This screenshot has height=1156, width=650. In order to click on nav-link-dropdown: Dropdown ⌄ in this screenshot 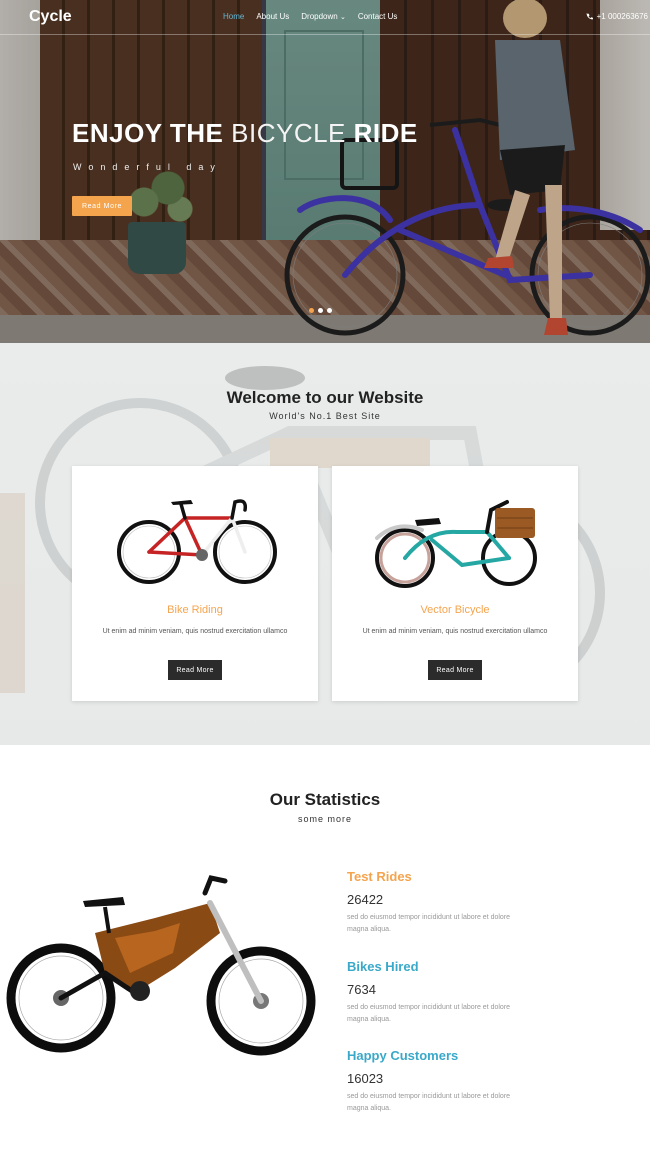, I will do `click(323, 16)`.